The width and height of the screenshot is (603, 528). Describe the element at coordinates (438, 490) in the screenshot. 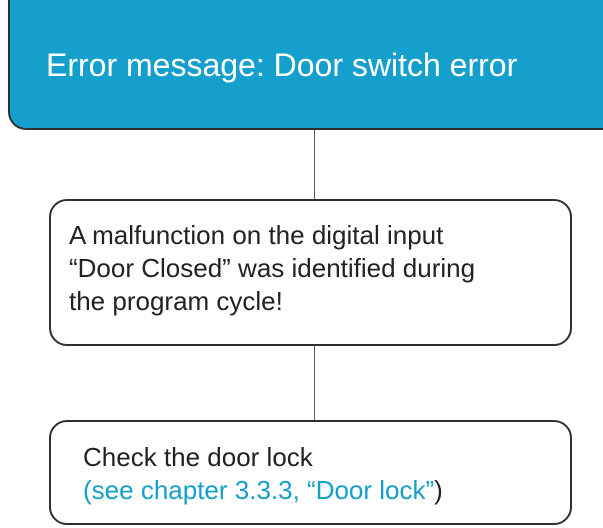

I see `close-paren: )` at that location.